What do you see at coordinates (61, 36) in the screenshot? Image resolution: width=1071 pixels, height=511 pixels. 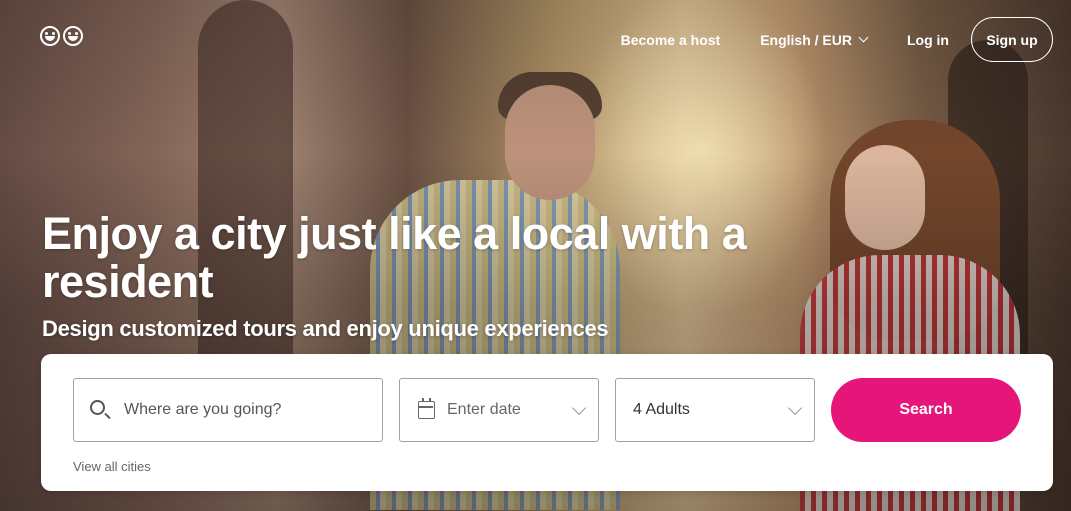 I see `logo-icon` at bounding box center [61, 36].